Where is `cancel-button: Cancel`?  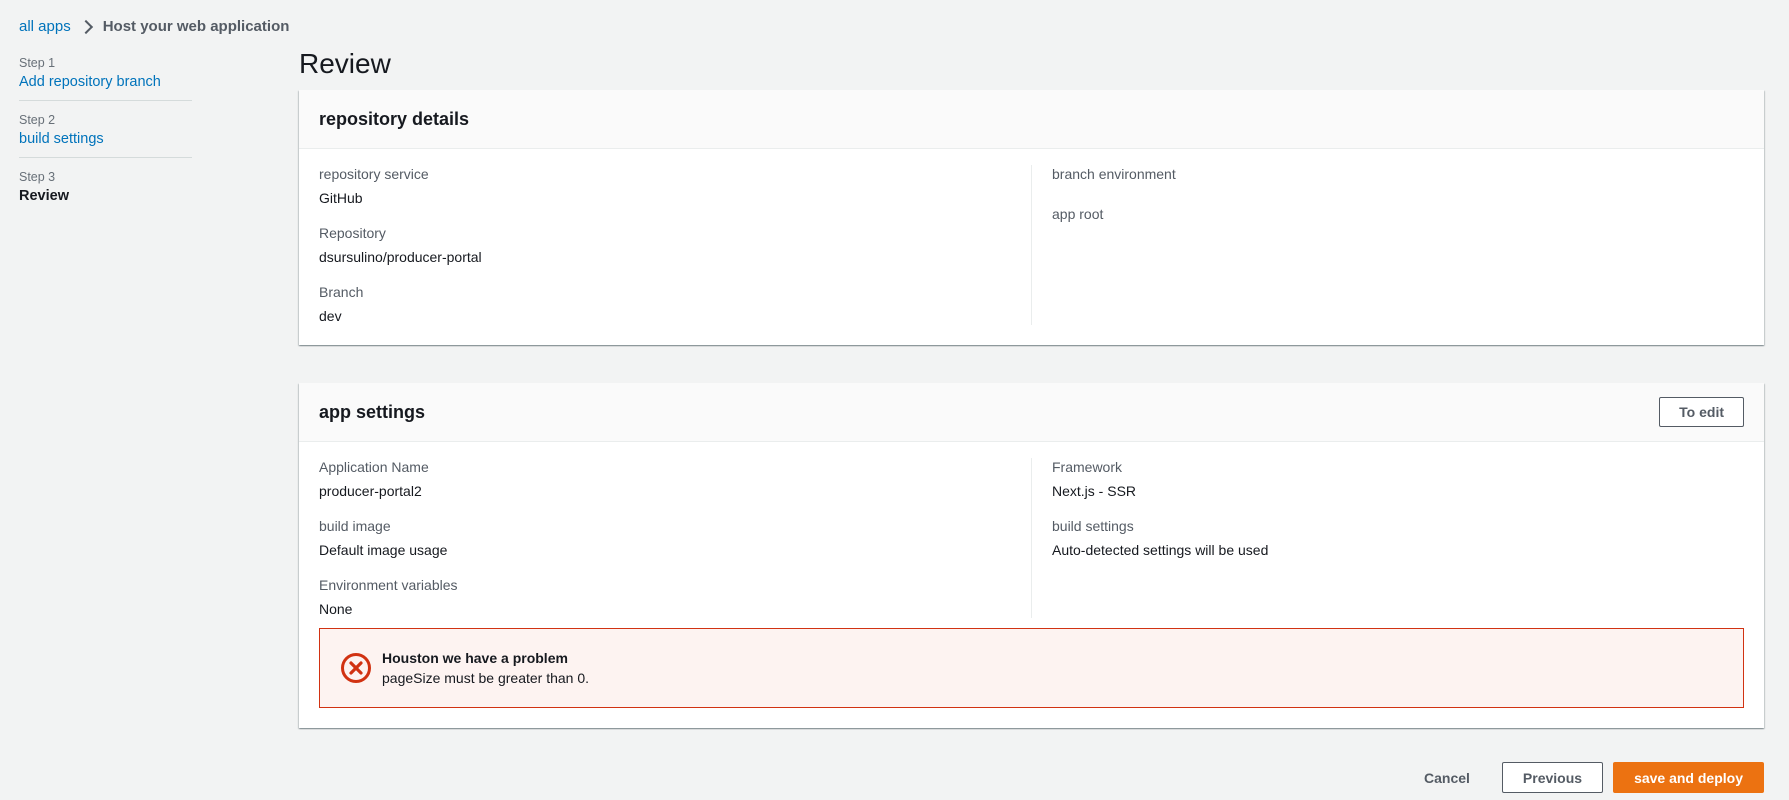
cancel-button: Cancel is located at coordinates (1447, 777).